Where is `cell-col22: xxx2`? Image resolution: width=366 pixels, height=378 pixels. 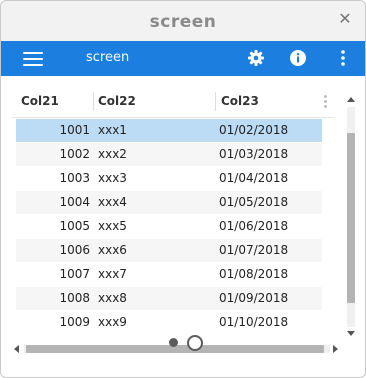 cell-col22: xxx2 is located at coordinates (112, 154).